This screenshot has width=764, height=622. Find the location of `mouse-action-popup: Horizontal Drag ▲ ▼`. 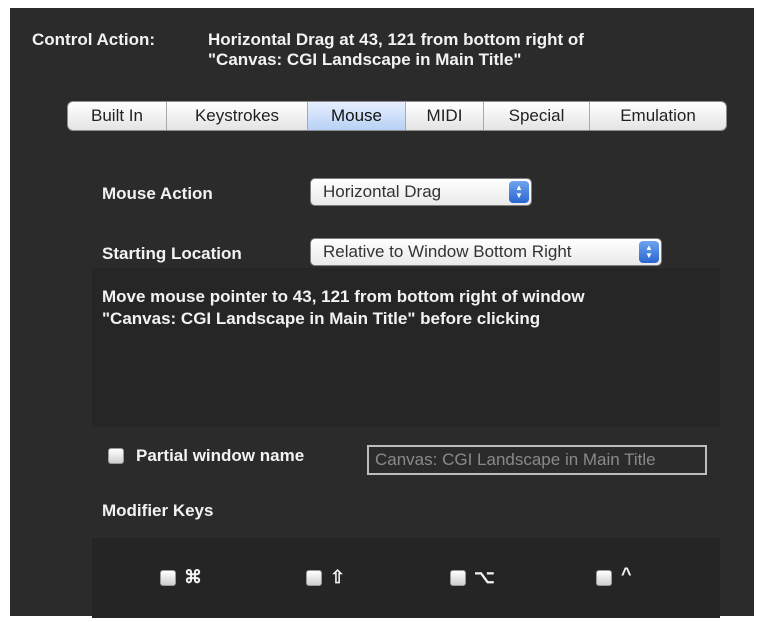

mouse-action-popup: Horizontal Drag ▲ ▼ is located at coordinates (421, 192).